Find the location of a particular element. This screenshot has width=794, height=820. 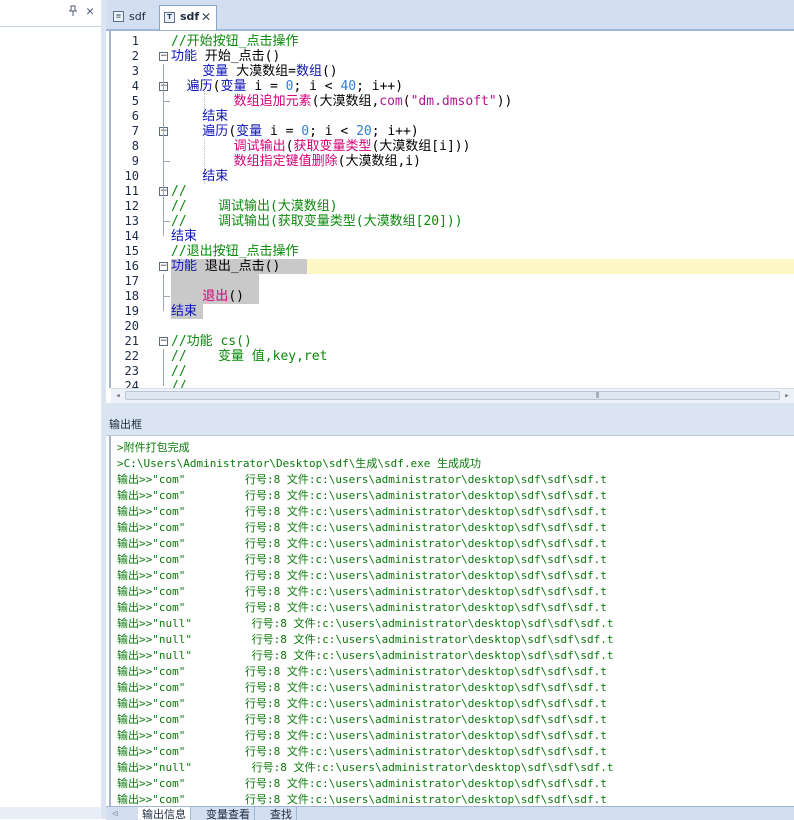

code-token: //开始按钮_点击操作 is located at coordinates (235, 41).